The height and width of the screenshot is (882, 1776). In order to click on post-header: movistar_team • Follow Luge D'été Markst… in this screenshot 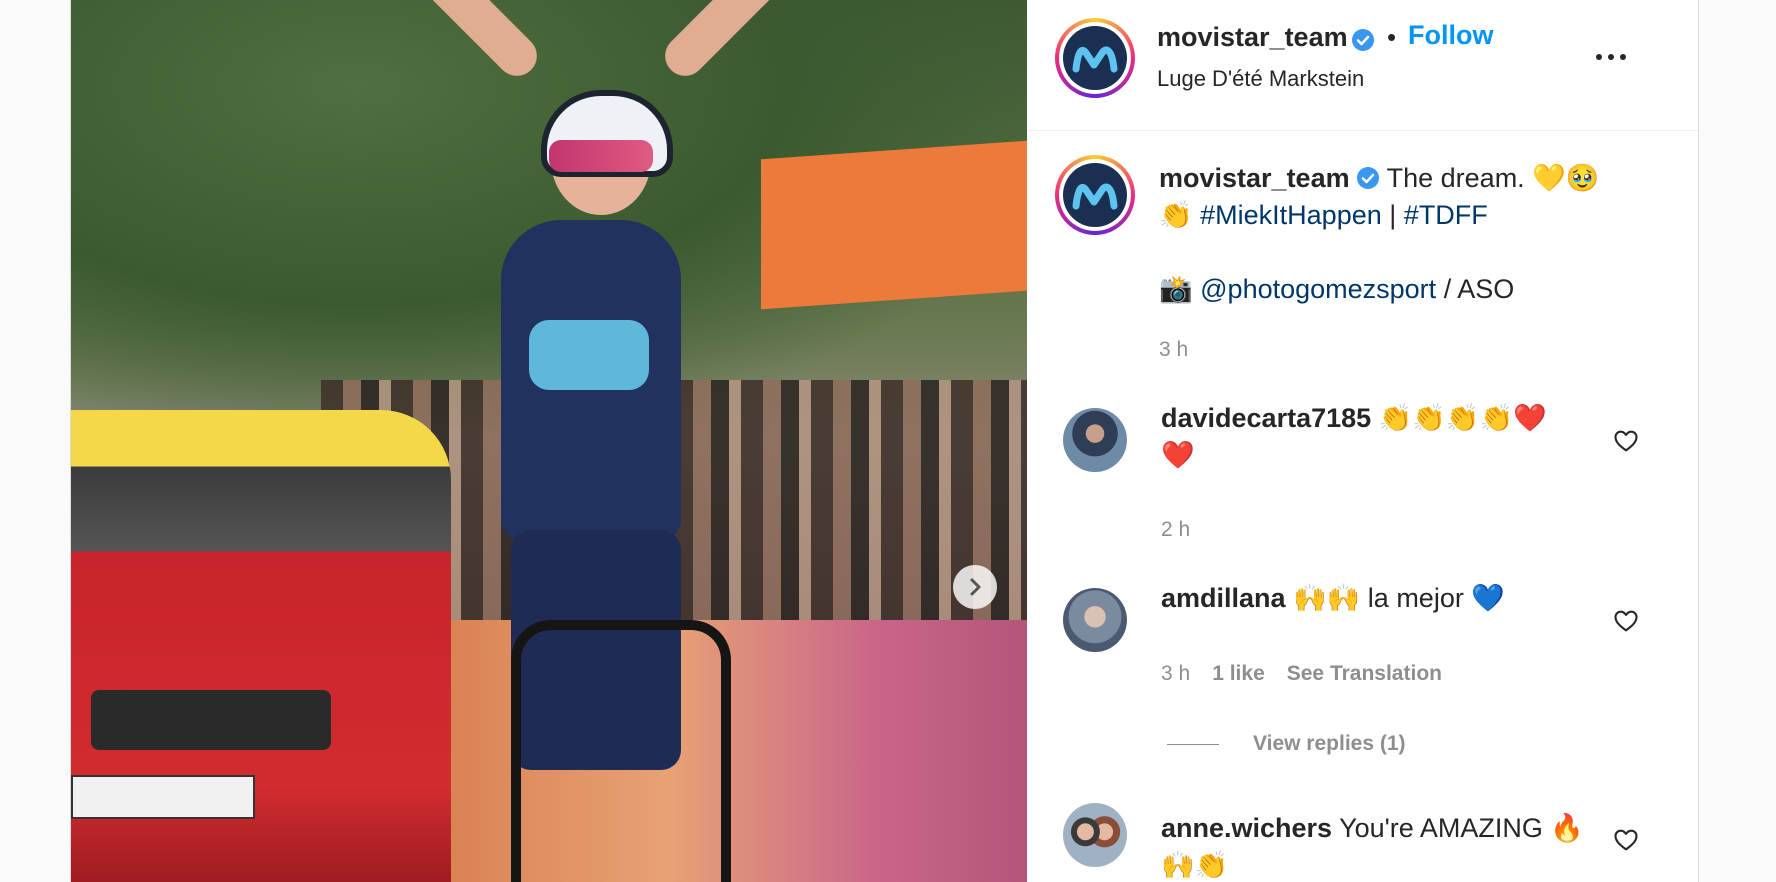, I will do `click(1362, 65)`.